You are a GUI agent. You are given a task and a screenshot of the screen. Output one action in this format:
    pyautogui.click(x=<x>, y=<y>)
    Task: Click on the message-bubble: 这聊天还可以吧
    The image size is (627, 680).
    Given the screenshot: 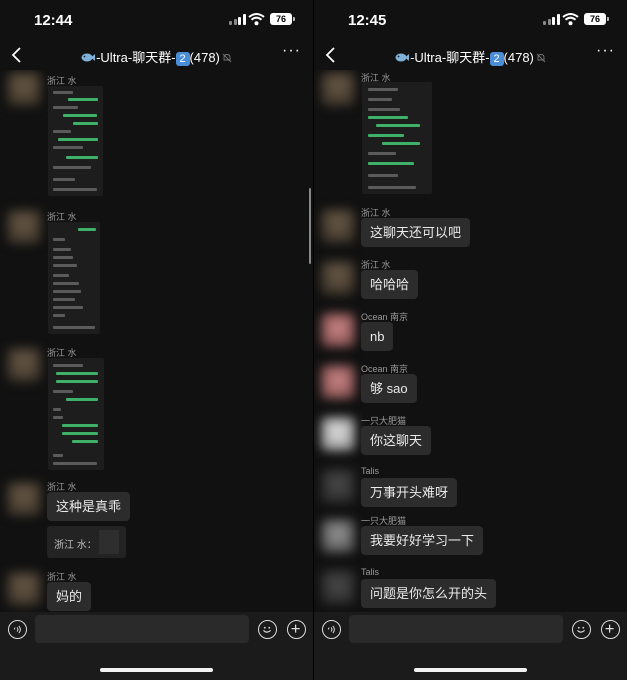 What is the action you would take?
    pyautogui.click(x=416, y=232)
    